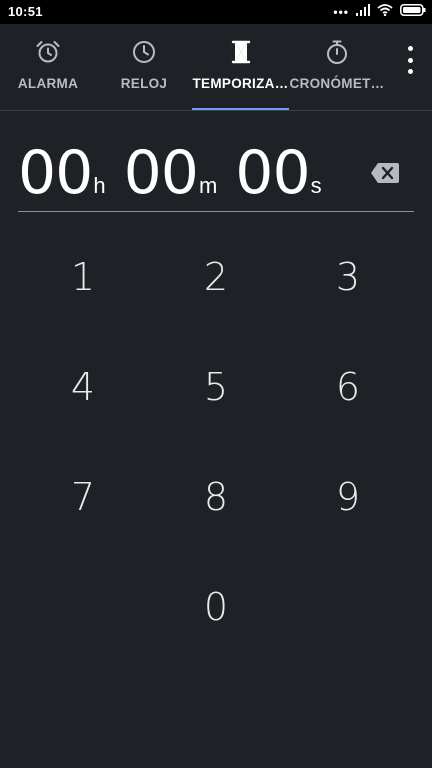 This screenshot has height=768, width=432. What do you see at coordinates (216, 387) in the screenshot?
I see `keypad-key-5: 5` at bounding box center [216, 387].